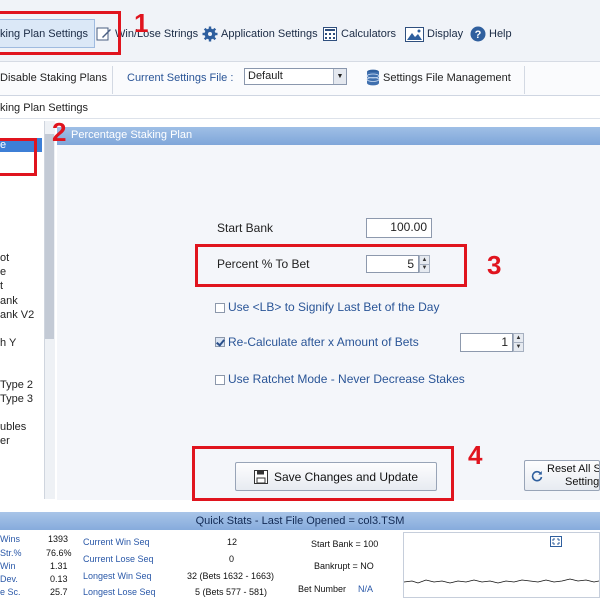  Describe the element at coordinates (366, 589) in the screenshot. I see `qs-bet-number-value: N/A` at that location.